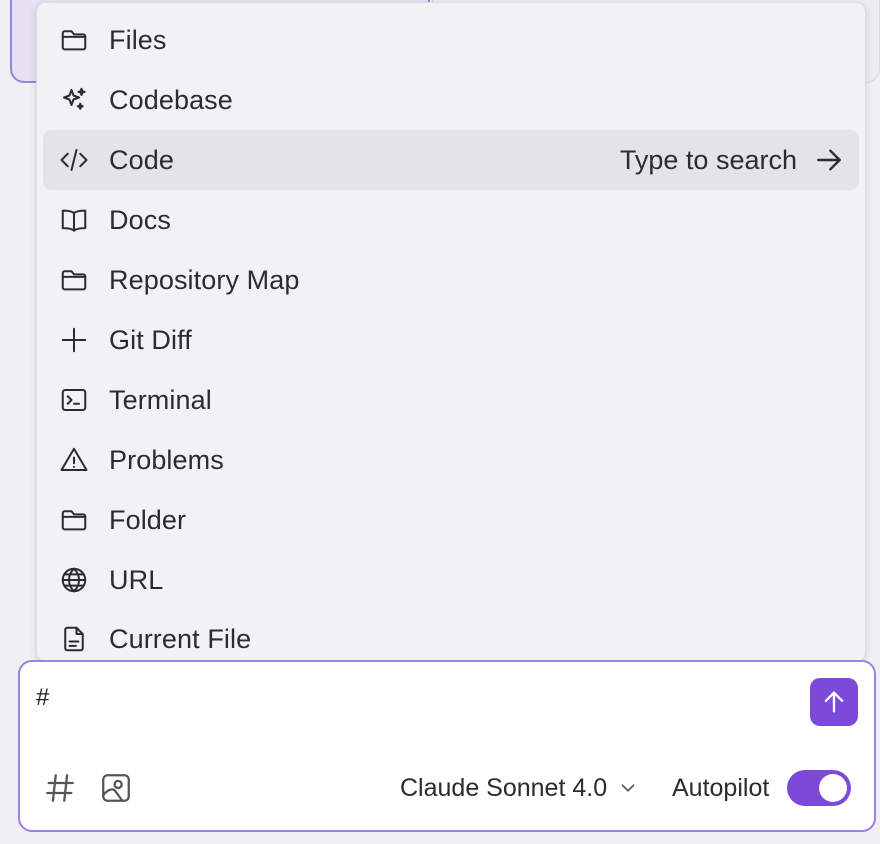  I want to click on file-icon, so click(74, 639).